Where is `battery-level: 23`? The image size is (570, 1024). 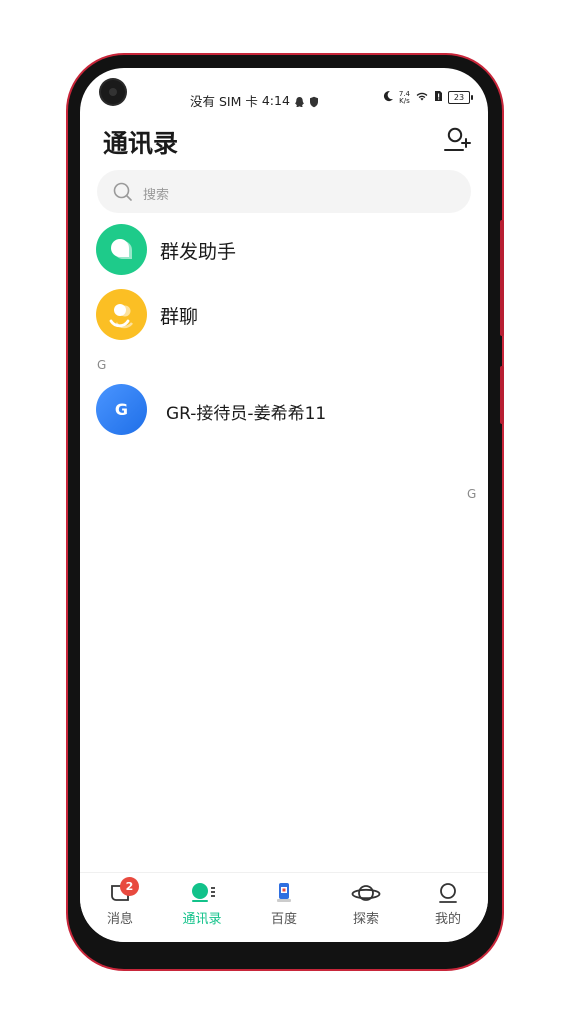 battery-level: 23 is located at coordinates (459, 97).